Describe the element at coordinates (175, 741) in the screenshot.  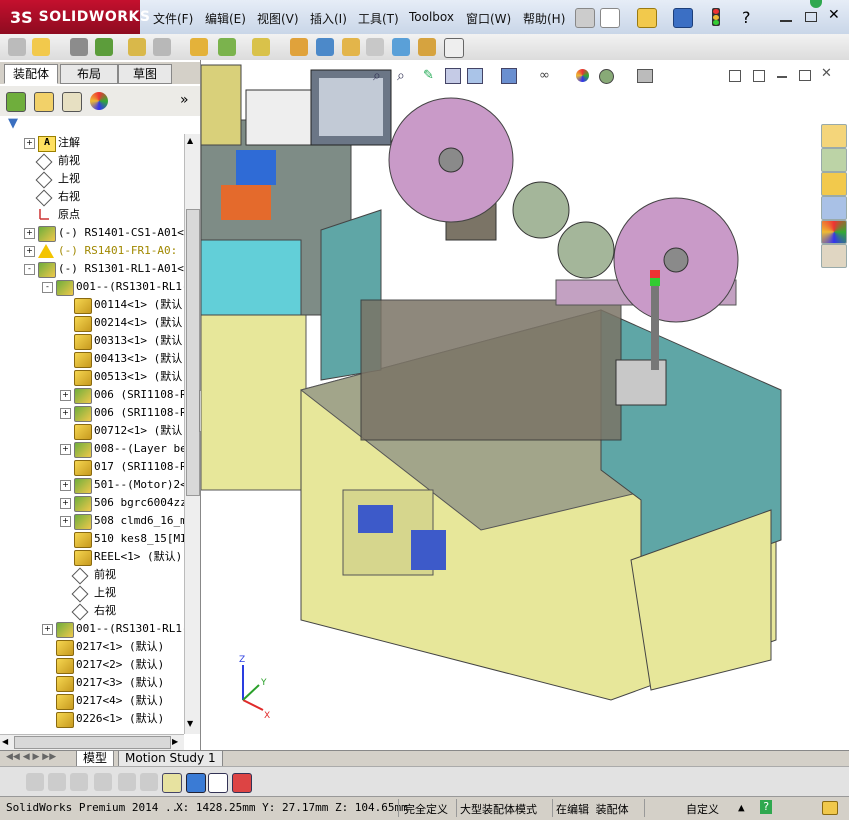
I see `scroll-right-icon: ▶` at that location.